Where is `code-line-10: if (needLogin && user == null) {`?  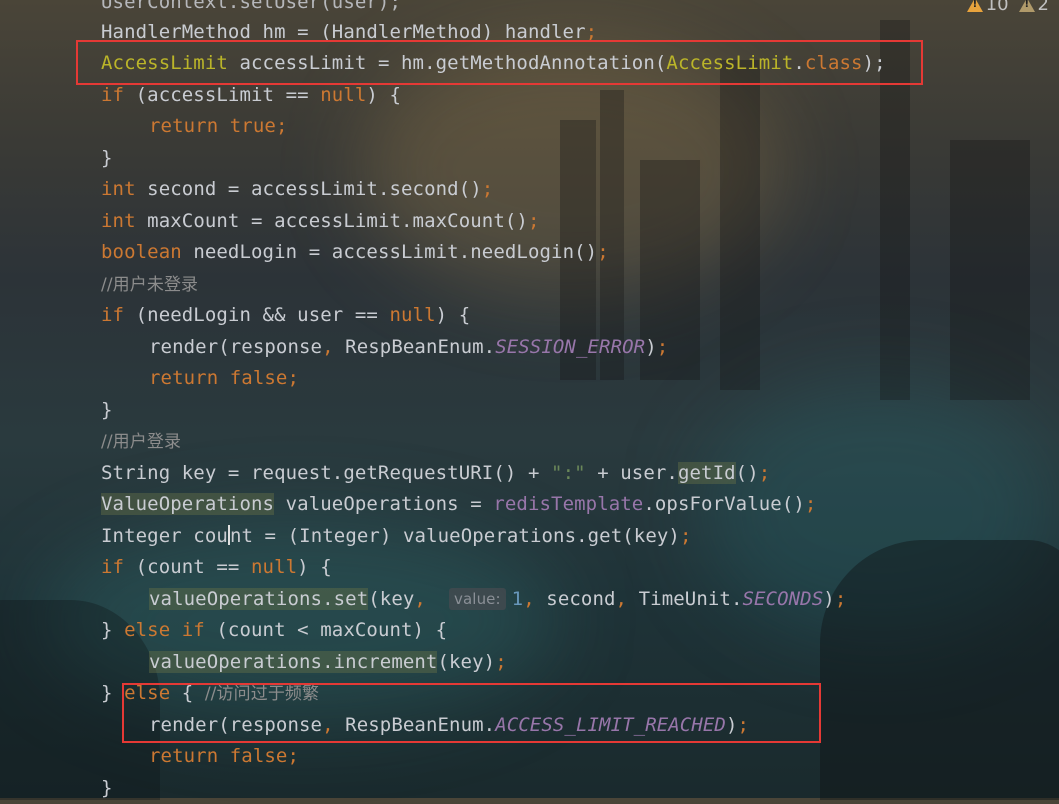 code-line-10: if (needLogin && user == null) { is located at coordinates (286, 315).